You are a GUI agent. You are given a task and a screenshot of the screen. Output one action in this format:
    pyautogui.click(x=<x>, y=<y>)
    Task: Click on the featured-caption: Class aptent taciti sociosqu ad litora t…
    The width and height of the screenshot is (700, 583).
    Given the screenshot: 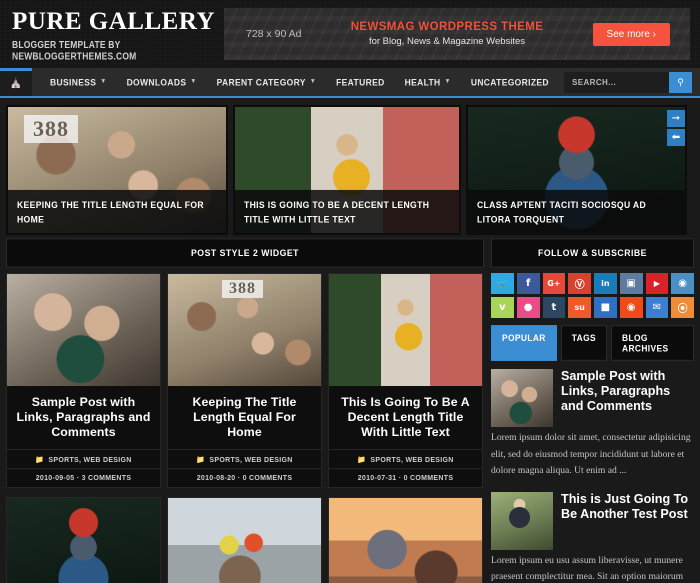 What is the action you would take?
    pyautogui.click(x=576, y=211)
    